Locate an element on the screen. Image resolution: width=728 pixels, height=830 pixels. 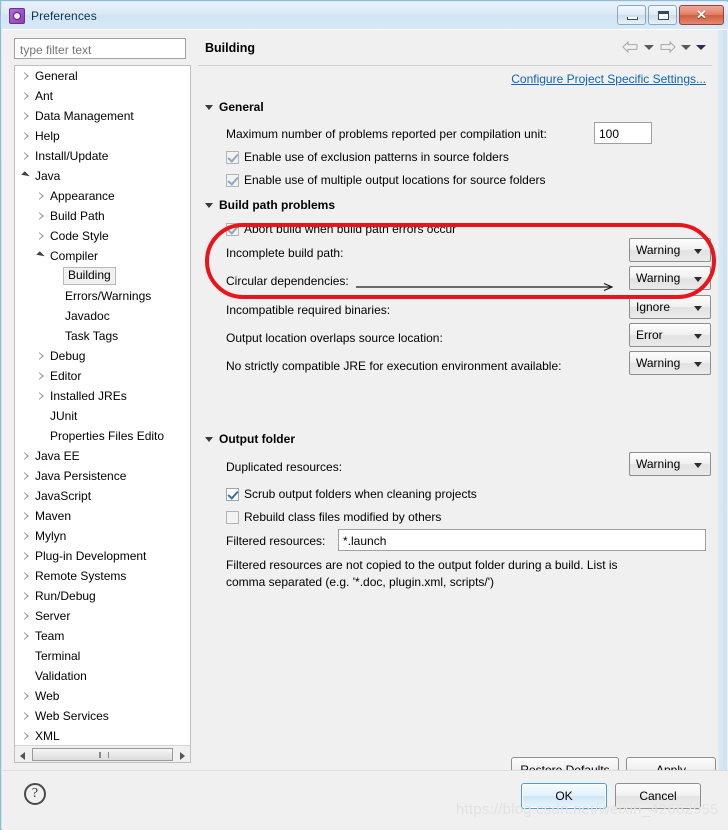
sidebar-item-terminal: Terminal is located at coordinates (102, 656).